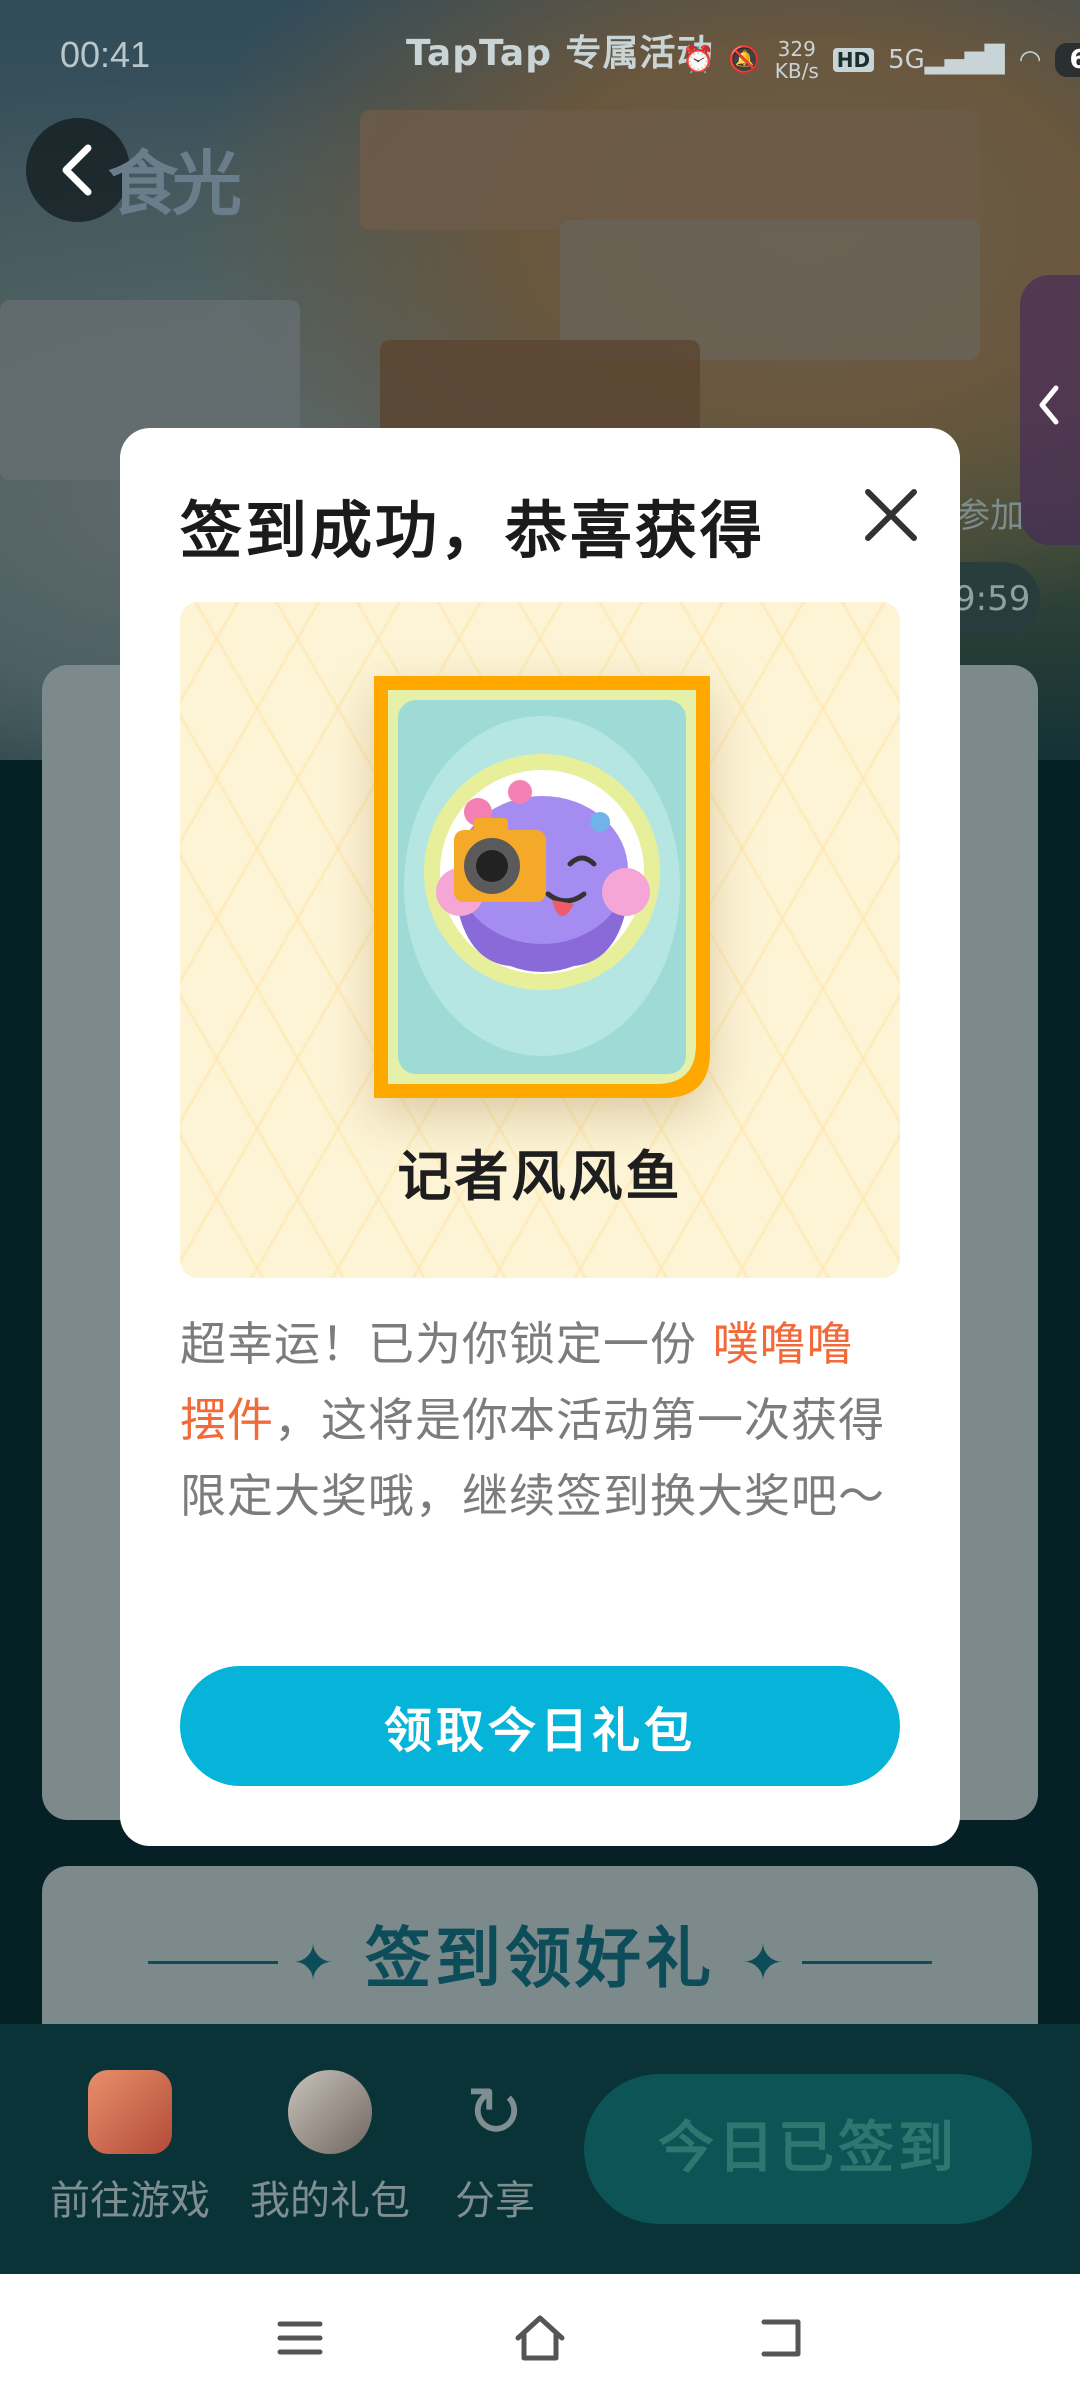  I want to click on desc-text-1: 超幸运！已为你锁定一份, so click(446, 1344).